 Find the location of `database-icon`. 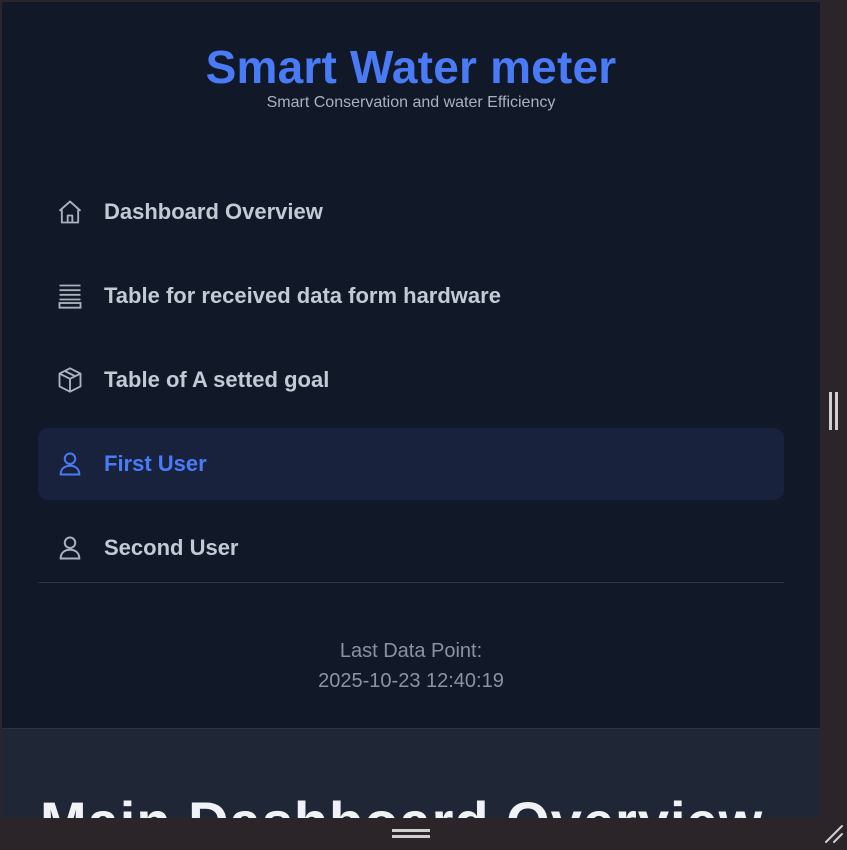

database-icon is located at coordinates (70, 296).